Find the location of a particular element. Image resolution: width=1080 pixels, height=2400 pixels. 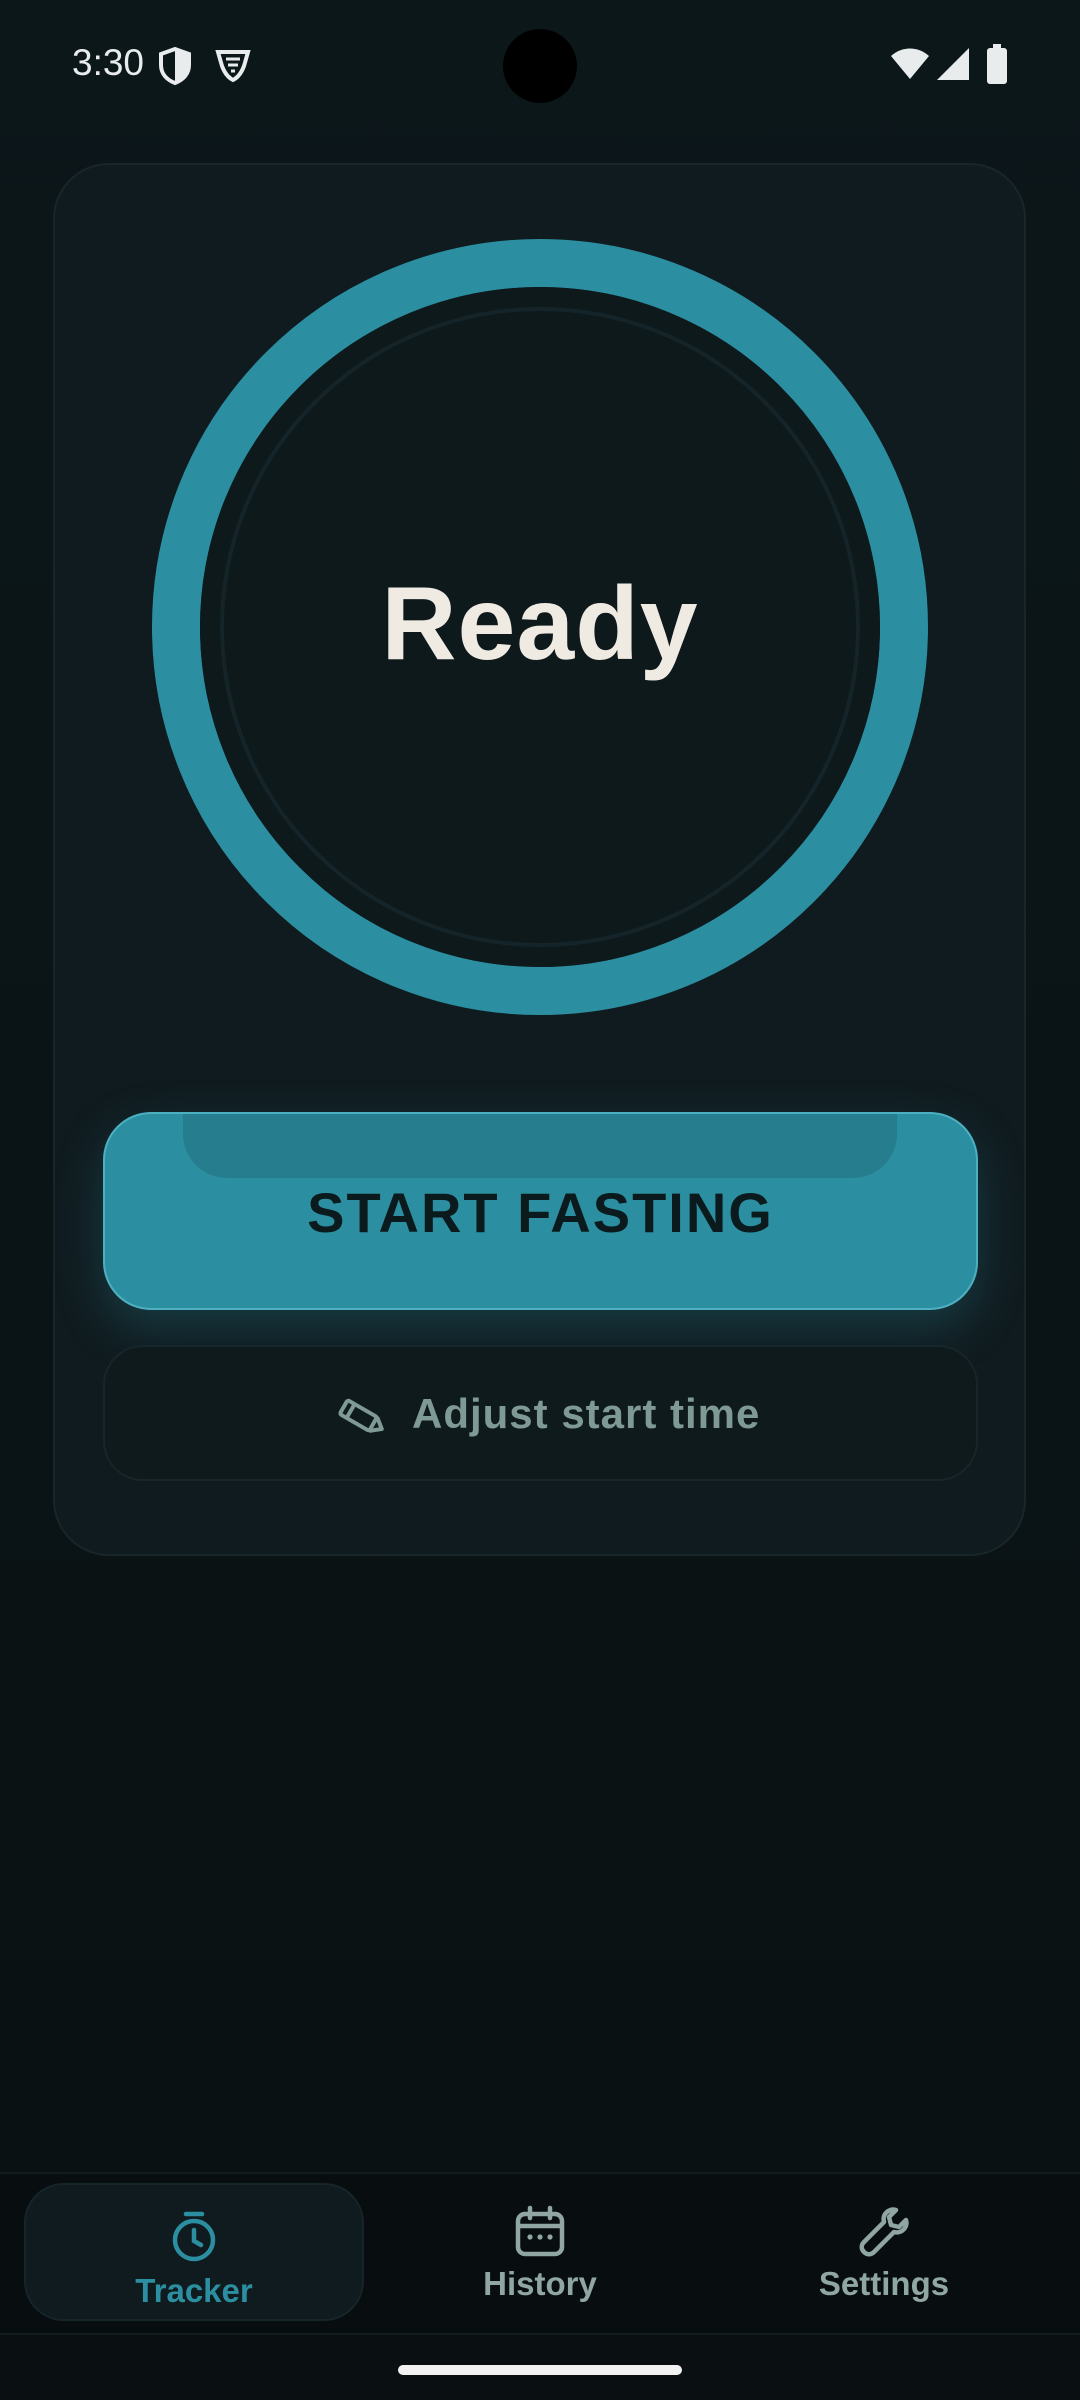

start-fasting-label: START FASTING is located at coordinates (540, 1212).